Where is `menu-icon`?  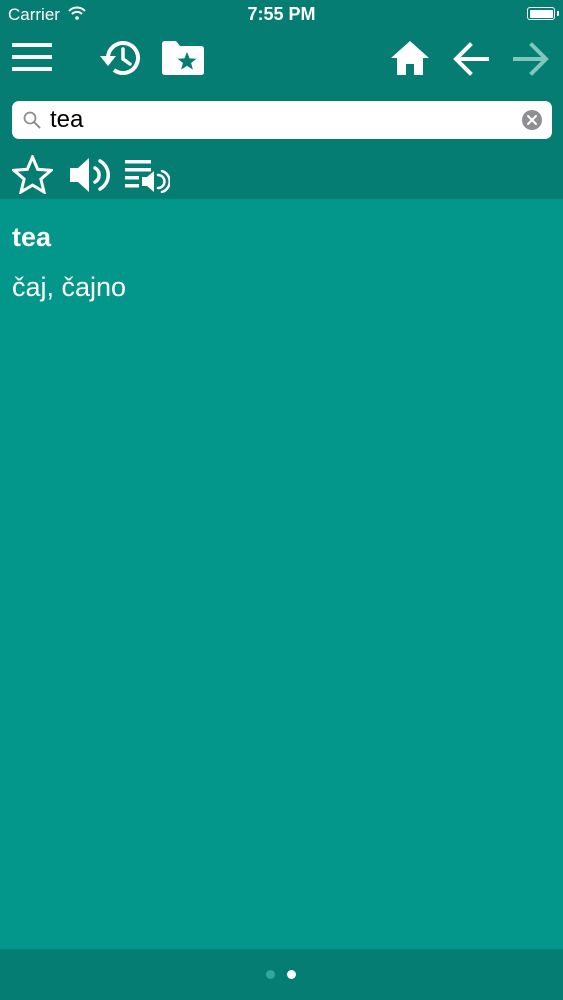
menu-icon is located at coordinates (32, 57).